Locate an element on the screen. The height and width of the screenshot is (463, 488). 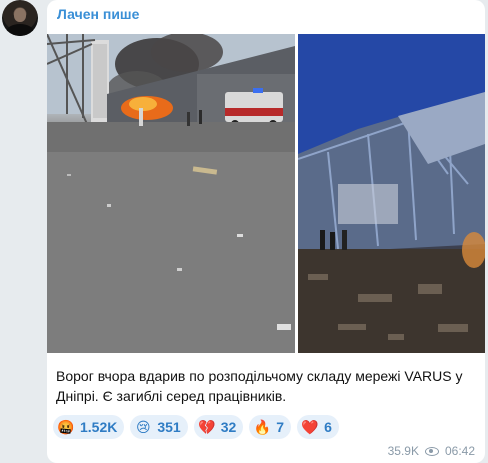
reaction-broken-heart: 💔 32 is located at coordinates (218, 427).